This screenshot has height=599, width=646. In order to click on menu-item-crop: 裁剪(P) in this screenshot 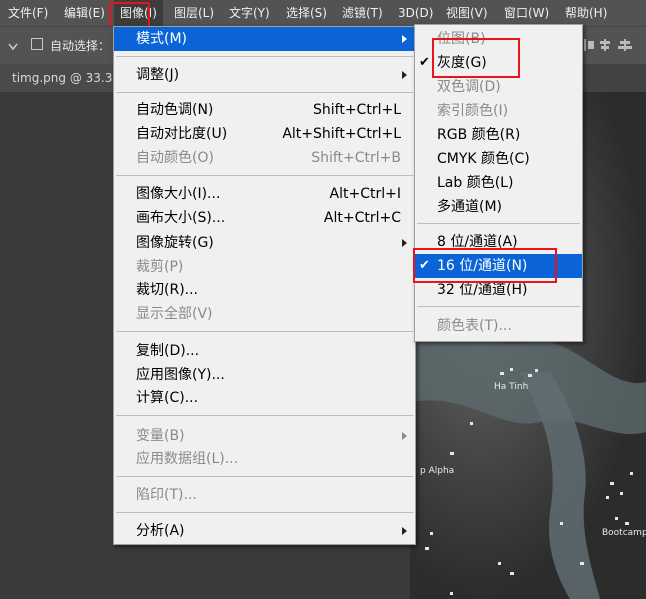, I will do `click(160, 267)`.